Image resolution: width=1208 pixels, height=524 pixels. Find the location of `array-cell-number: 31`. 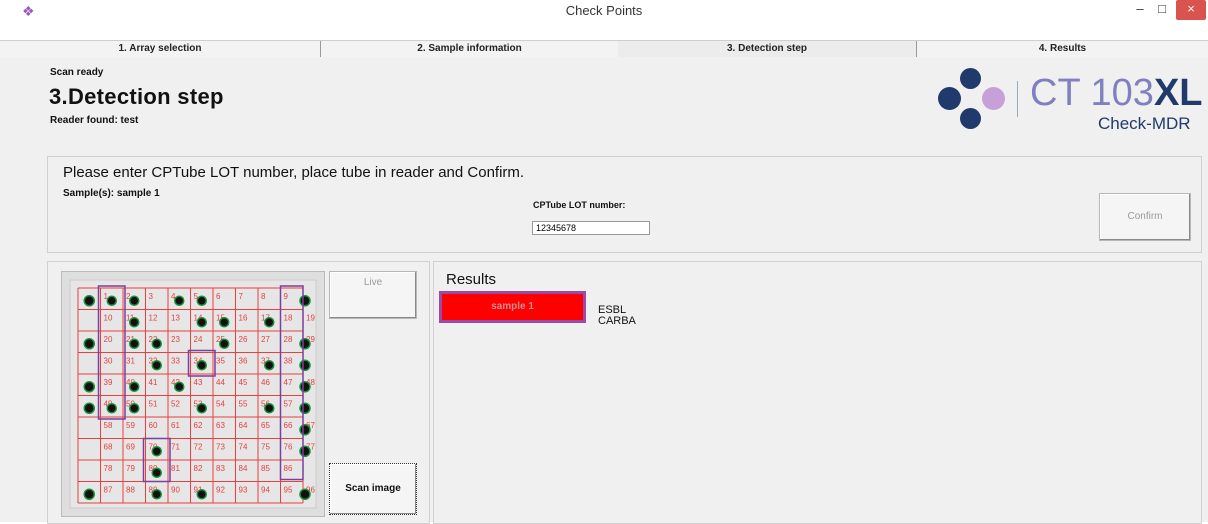

array-cell-number: 31 is located at coordinates (130, 361).